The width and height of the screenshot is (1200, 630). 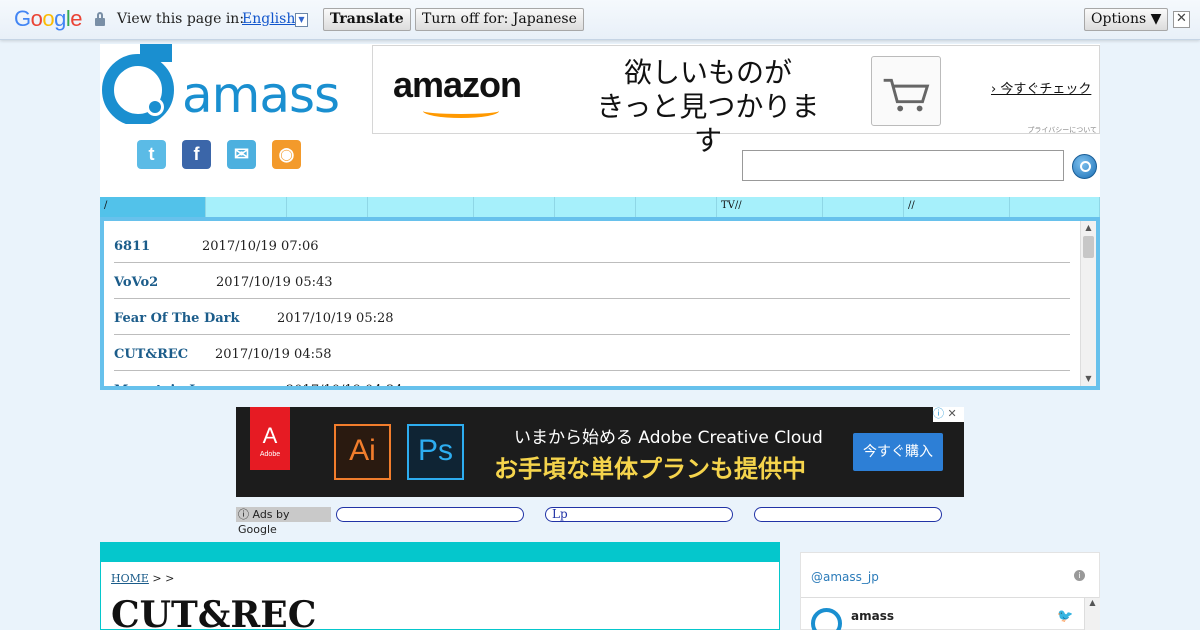 What do you see at coordinates (286, 154) in the screenshot?
I see `rss-icon: ◉` at bounding box center [286, 154].